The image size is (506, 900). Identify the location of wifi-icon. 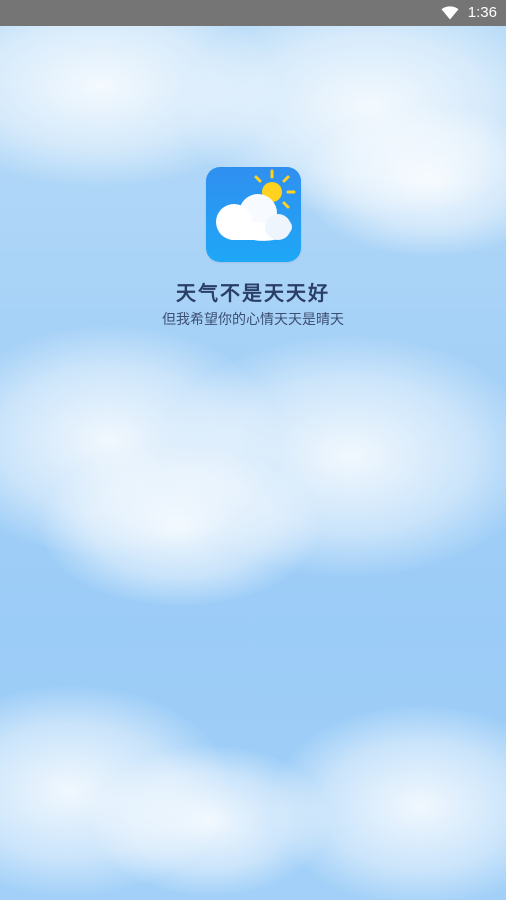
(450, 13).